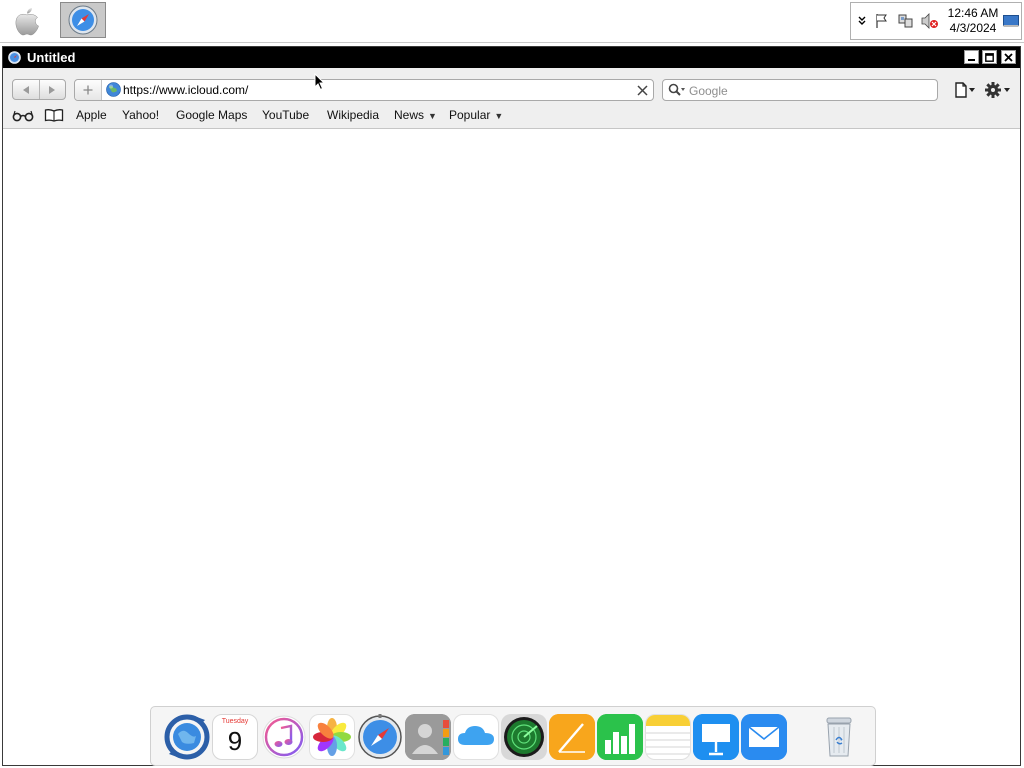  Describe the element at coordinates (27, 21) in the screenshot. I see `apple-logo-icon` at that location.